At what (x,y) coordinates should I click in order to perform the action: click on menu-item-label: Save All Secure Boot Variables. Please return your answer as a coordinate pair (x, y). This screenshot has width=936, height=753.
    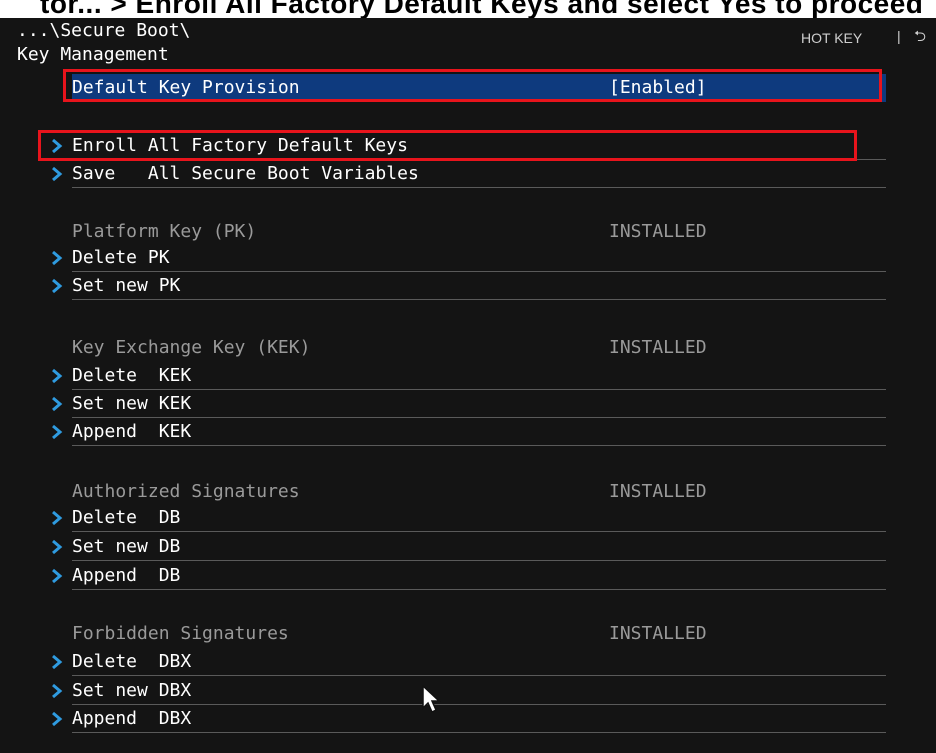
    Looking at the image, I should click on (245, 173).